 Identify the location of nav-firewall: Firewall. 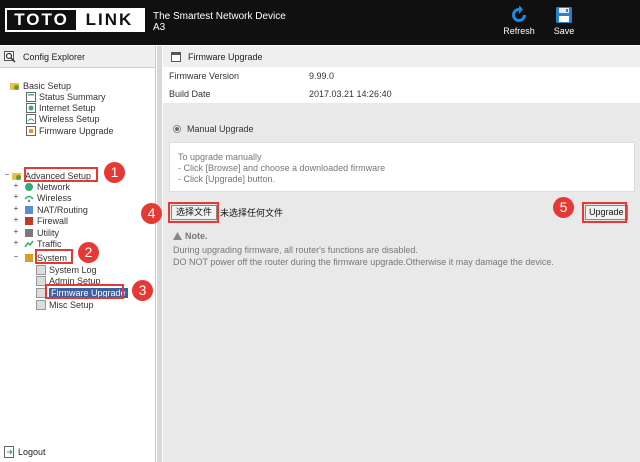
(46, 220).